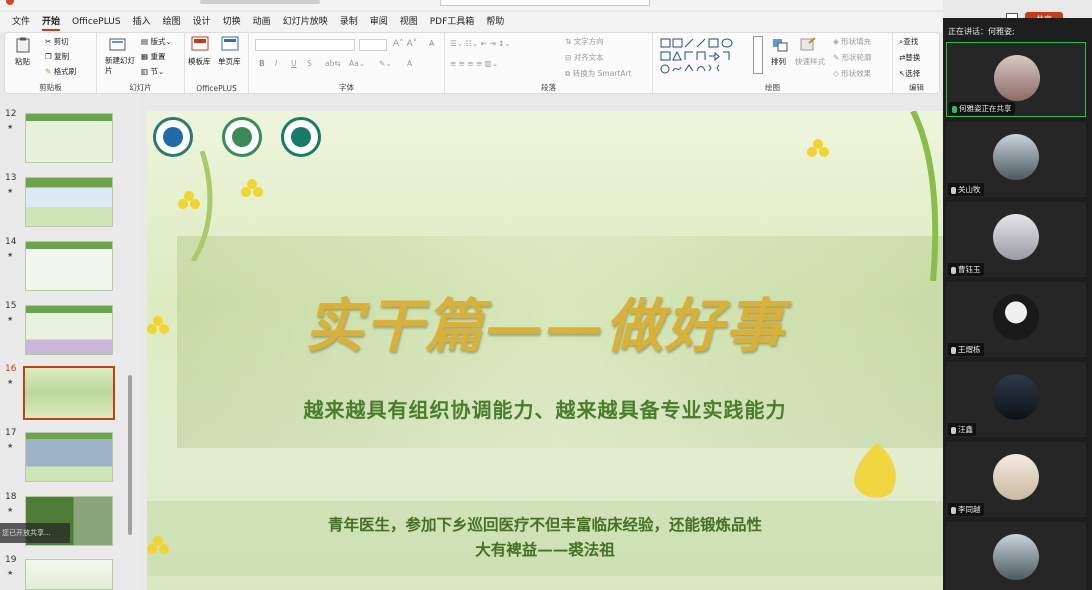 The width and height of the screenshot is (1092, 590). I want to click on reset-button: ▦ 重置, so click(153, 56).